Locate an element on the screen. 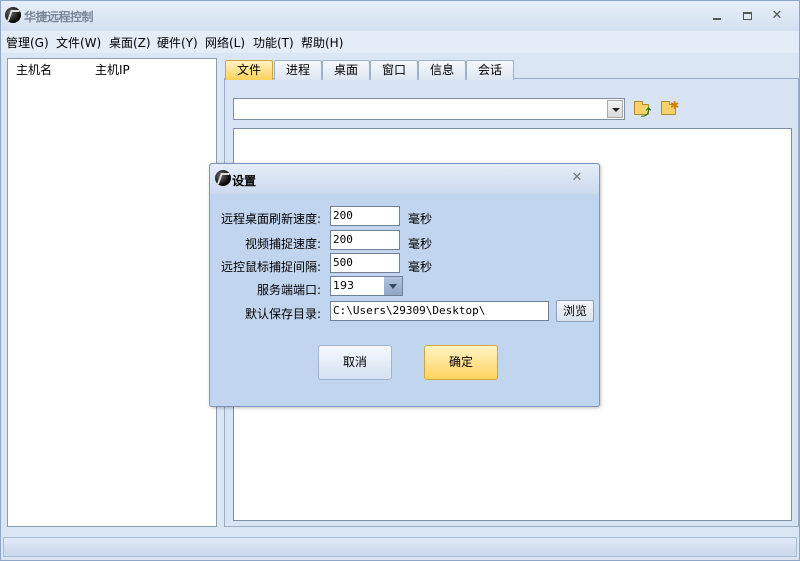  tab-info: 信息 is located at coordinates (442, 70).